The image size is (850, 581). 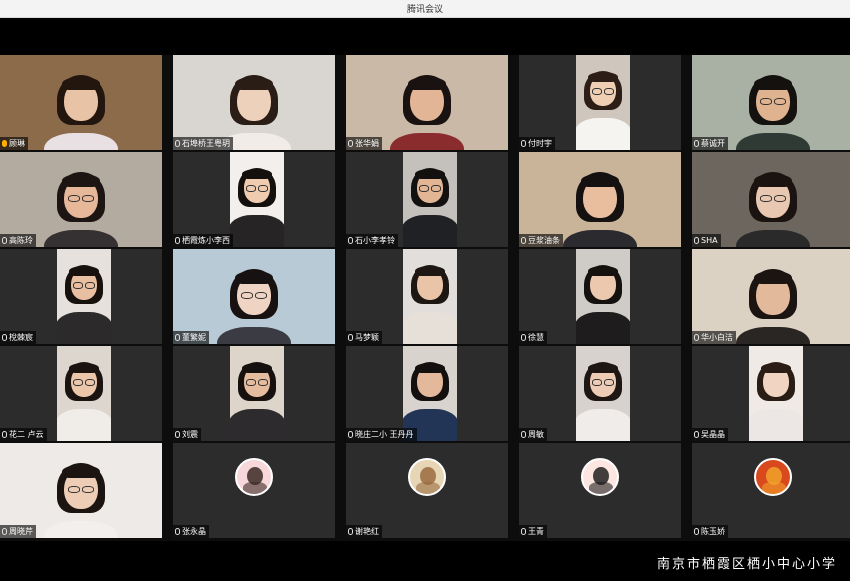 I want to click on participant-name: 王青, so click(x=536, y=531).